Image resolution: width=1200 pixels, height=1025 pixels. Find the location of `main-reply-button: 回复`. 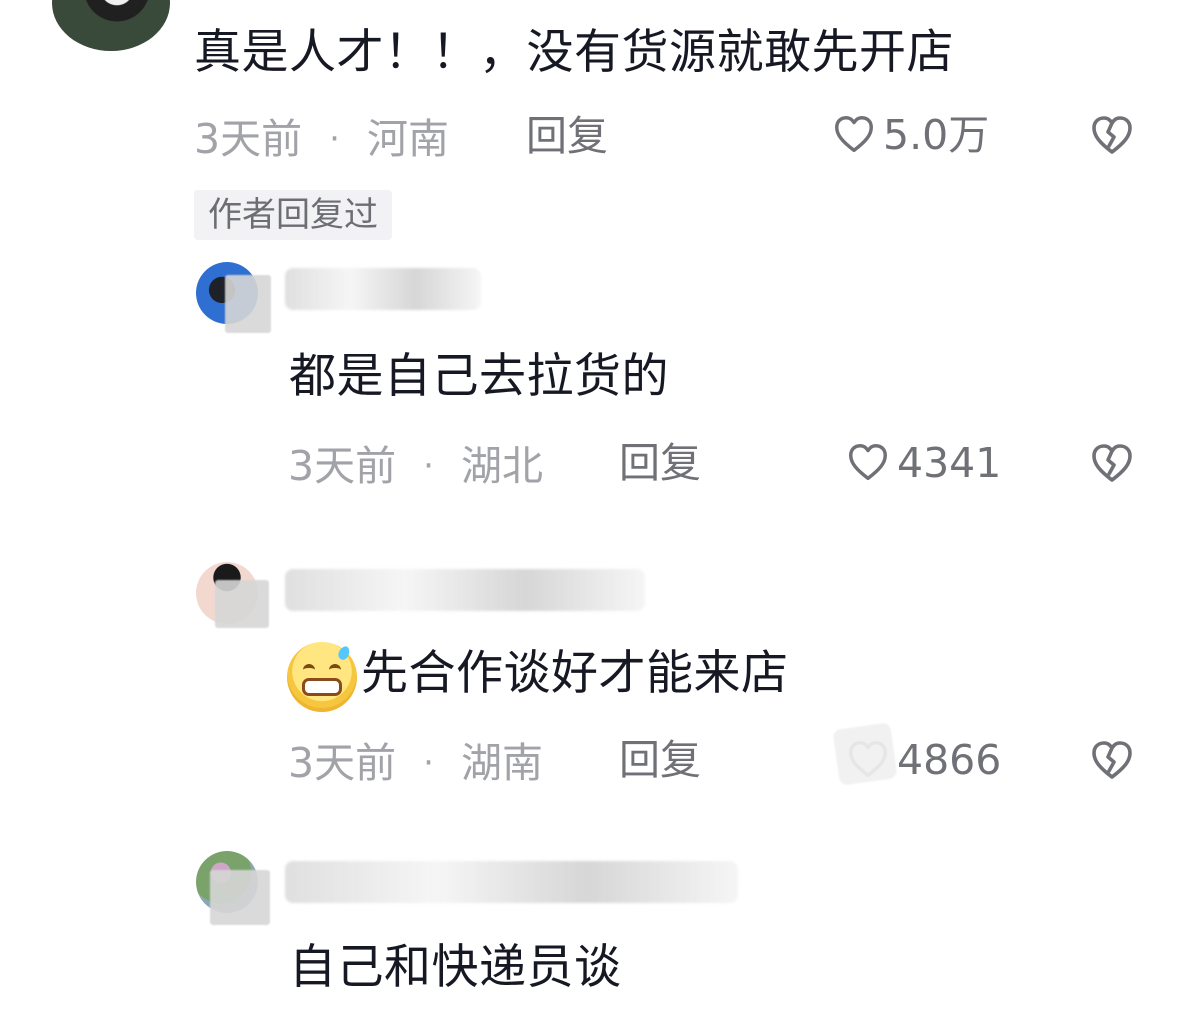

main-reply-button: 回复 is located at coordinates (567, 136).